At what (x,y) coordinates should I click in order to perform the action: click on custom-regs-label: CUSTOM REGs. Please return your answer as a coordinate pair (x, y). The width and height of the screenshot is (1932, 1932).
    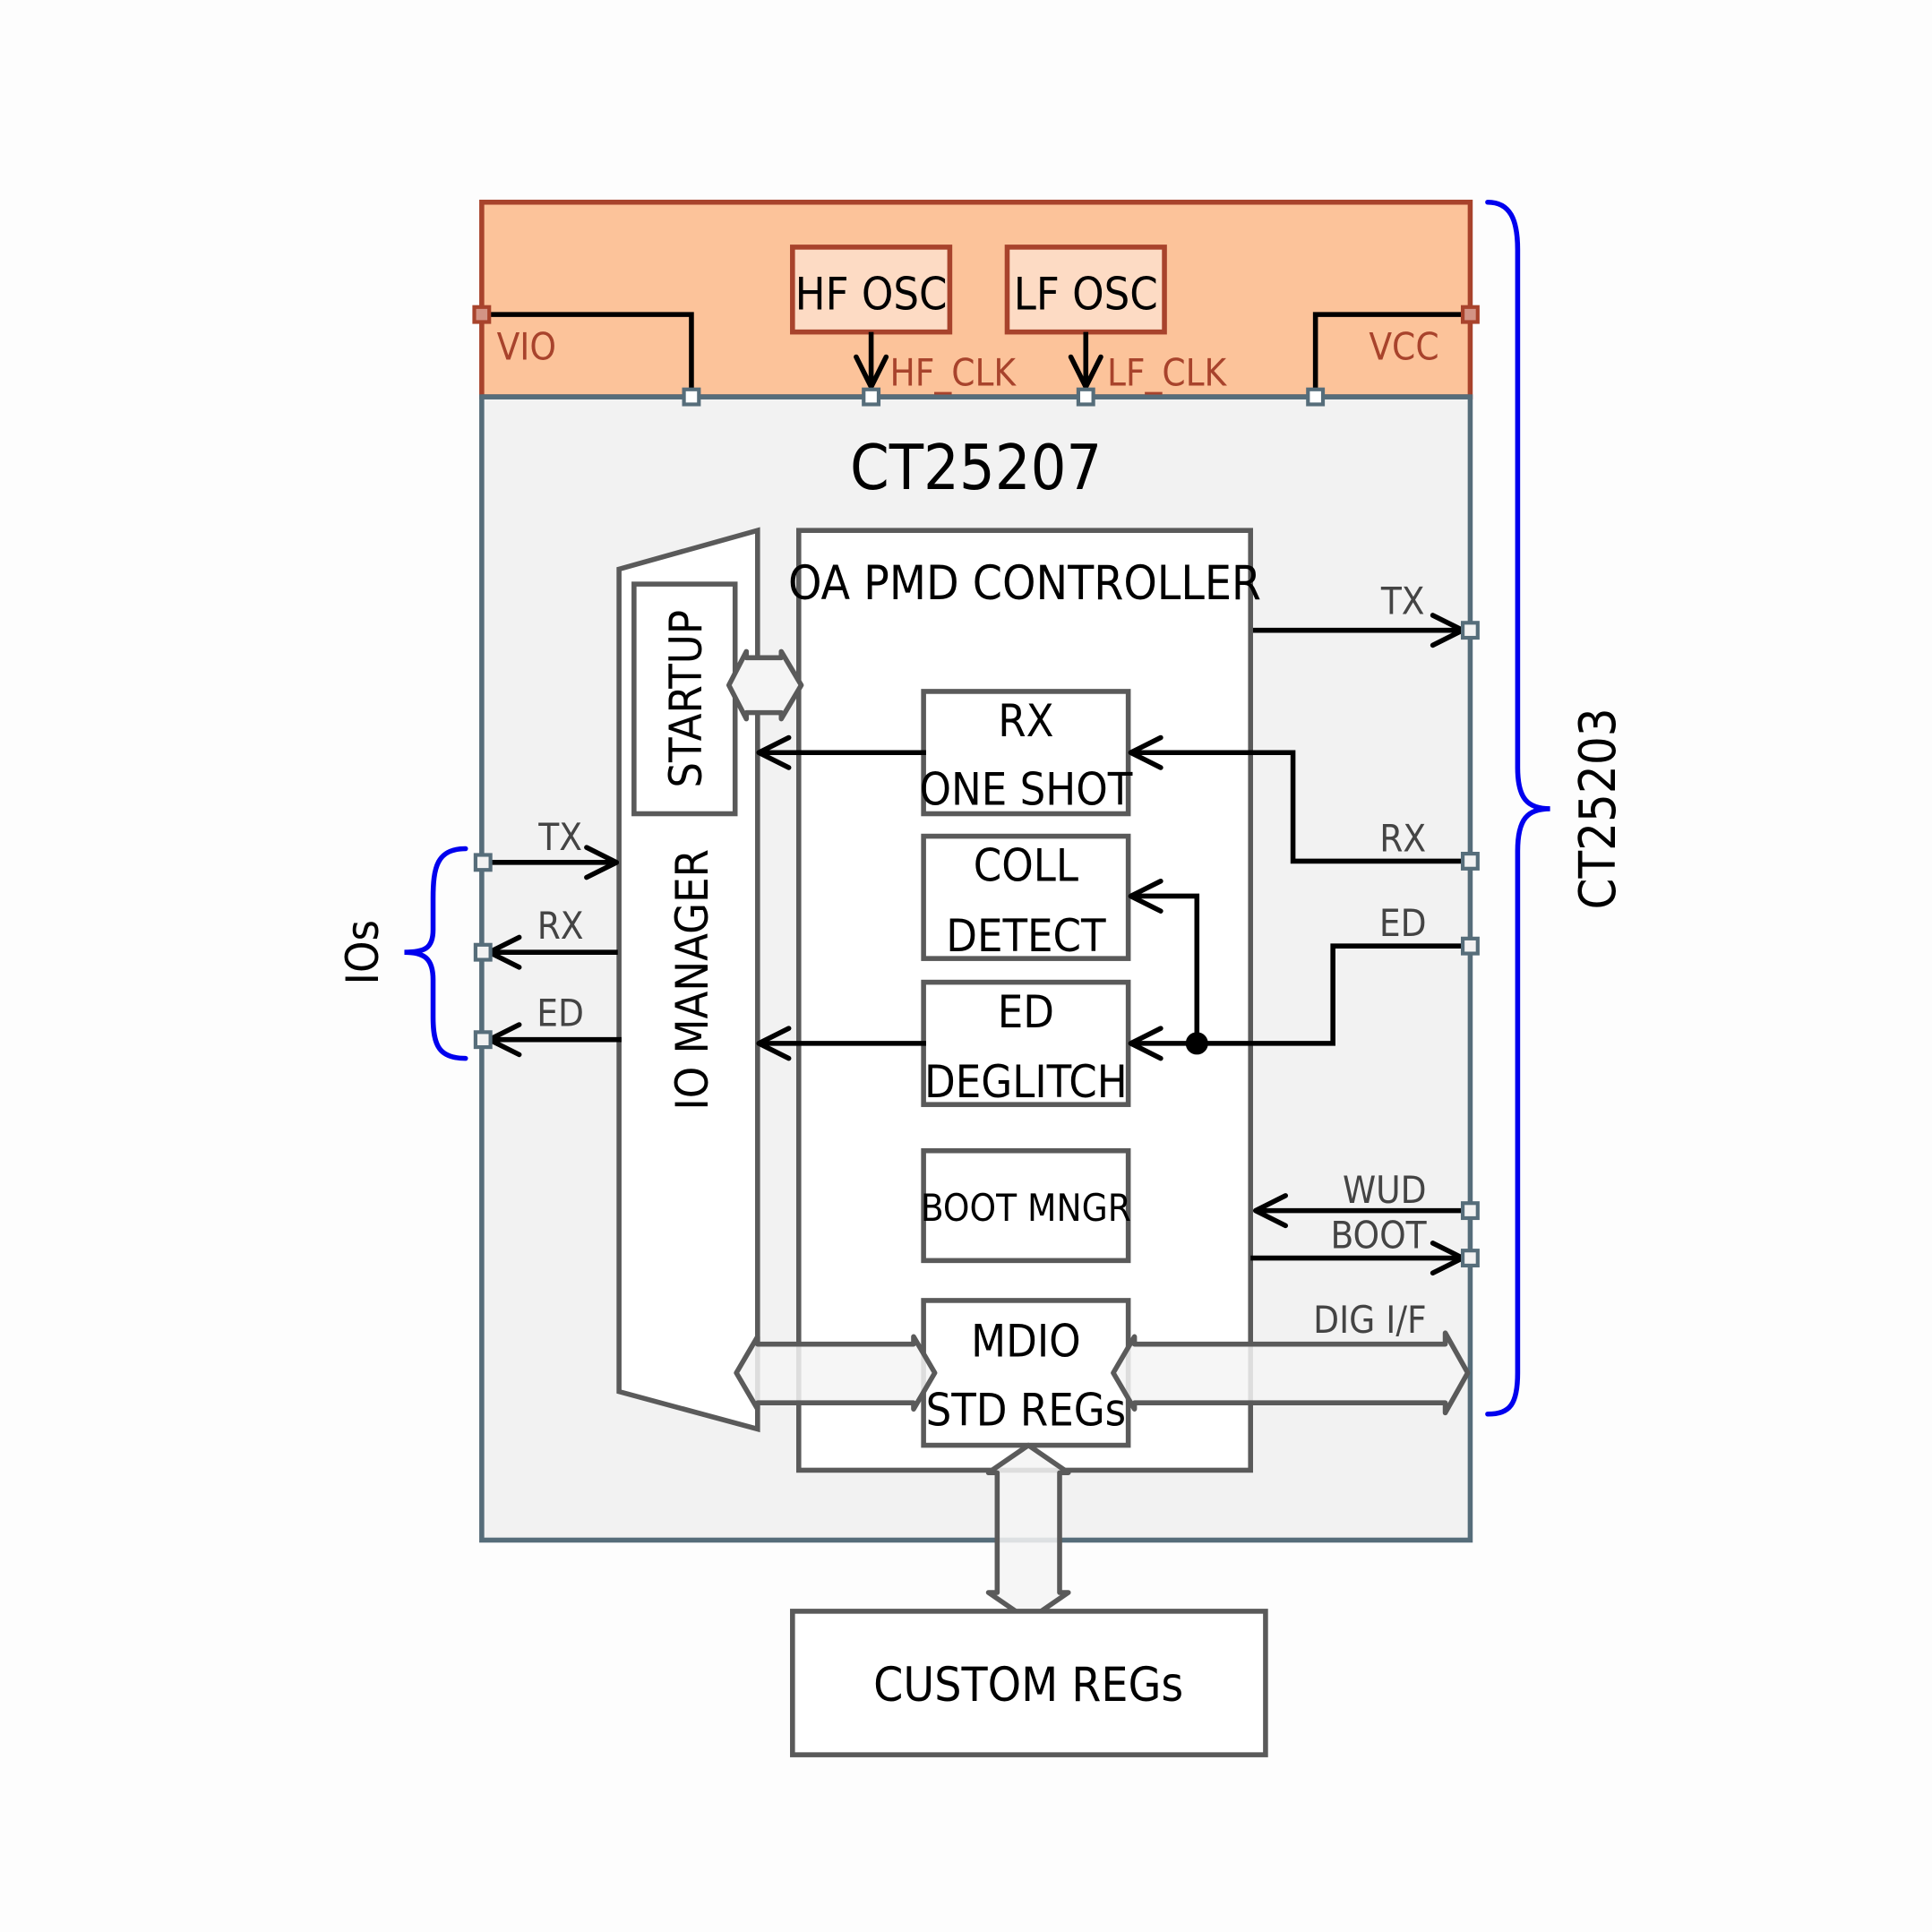
    Looking at the image, I should click on (1028, 1685).